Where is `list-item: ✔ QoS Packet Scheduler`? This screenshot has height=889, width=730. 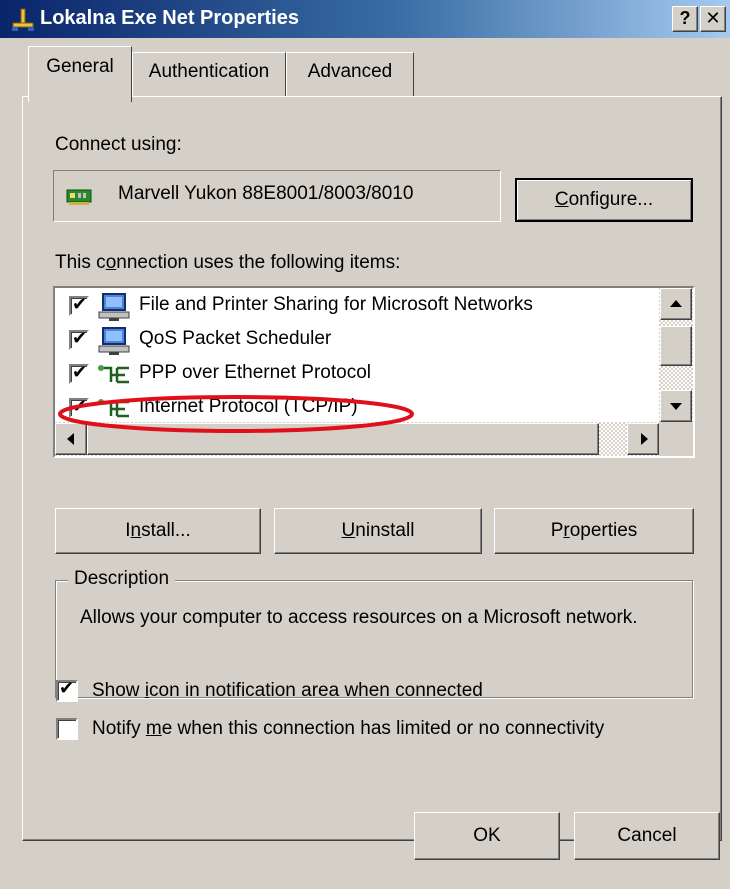
list-item: ✔ QoS Packet Scheduler is located at coordinates (357, 340).